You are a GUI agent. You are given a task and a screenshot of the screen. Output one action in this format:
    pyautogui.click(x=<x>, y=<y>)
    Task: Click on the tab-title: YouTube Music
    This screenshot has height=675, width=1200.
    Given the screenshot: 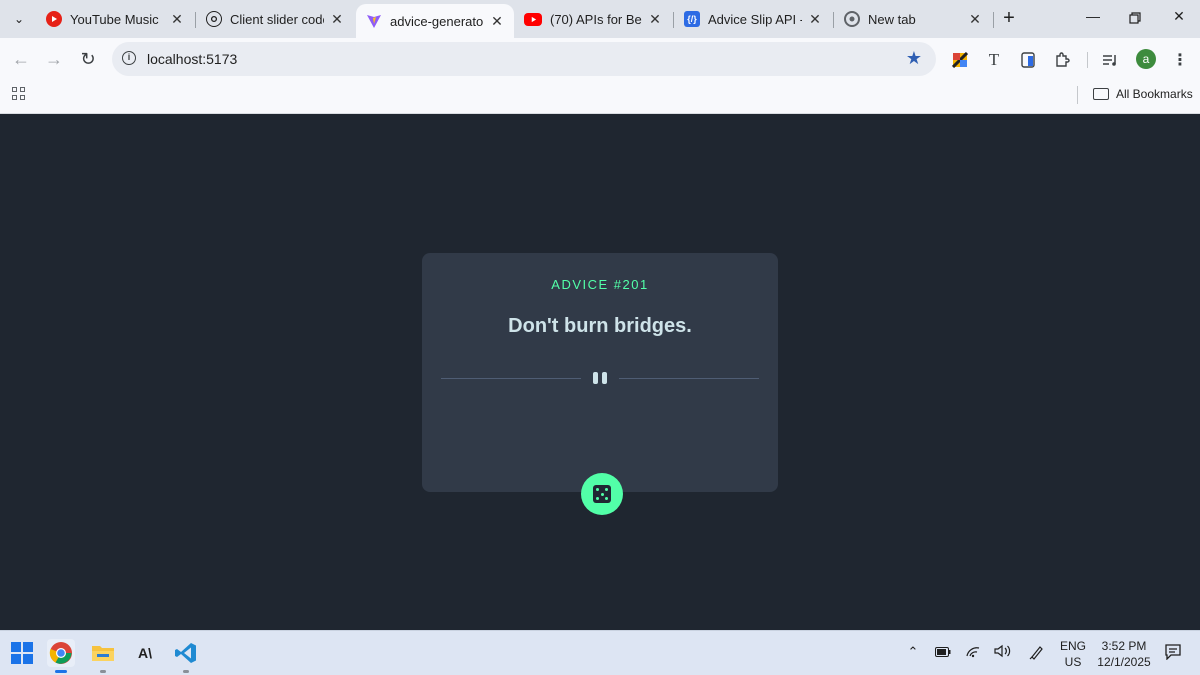 What is the action you would take?
    pyautogui.click(x=114, y=19)
    